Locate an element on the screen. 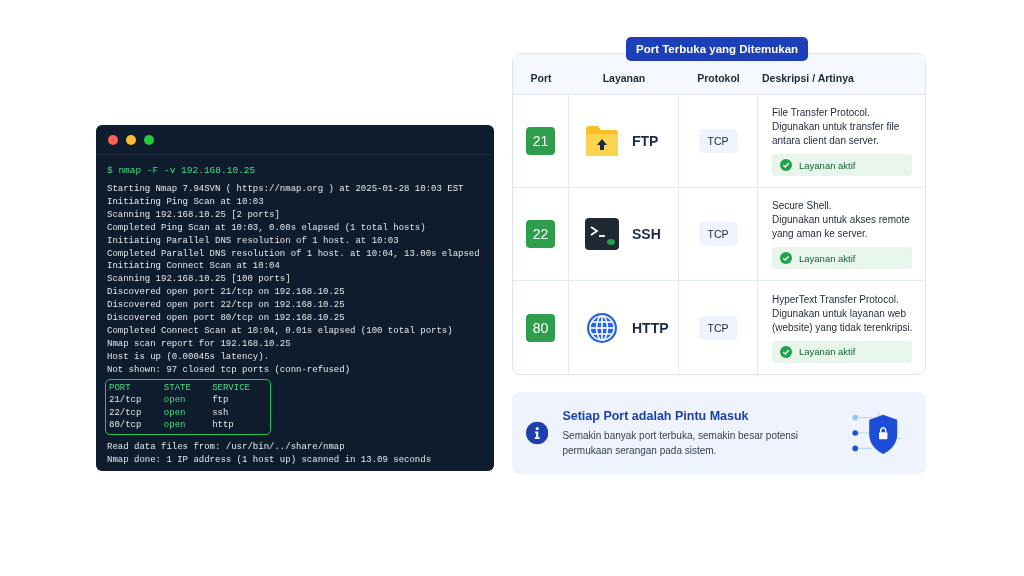 The height and width of the screenshot is (576, 1024). terminal-line: Scanning 192.168.10.25 [100 ports] is located at coordinates (199, 280).